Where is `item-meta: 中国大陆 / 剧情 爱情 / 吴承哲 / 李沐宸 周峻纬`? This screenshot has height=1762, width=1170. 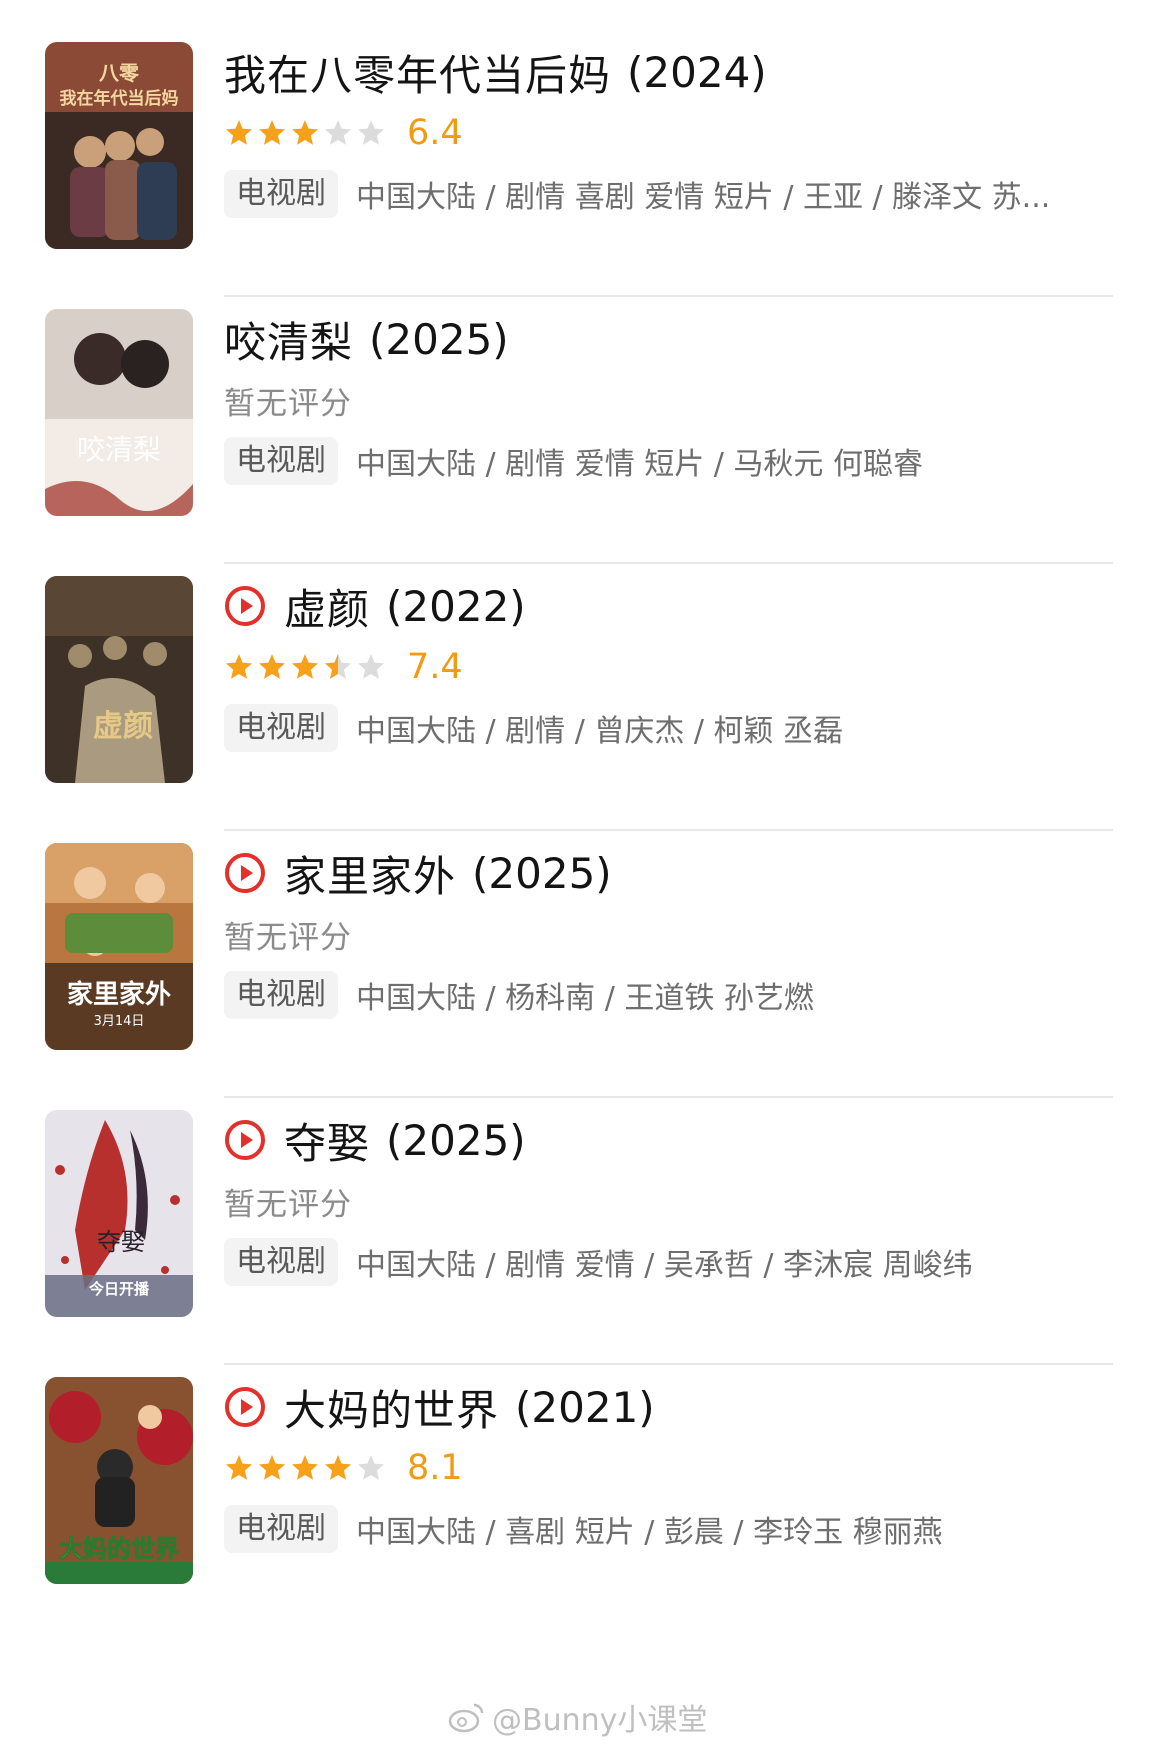
item-meta: 中国大陆 / 剧情 爱情 / 吴承哲 / 李沐宸 周峻纬 is located at coordinates (664, 1265).